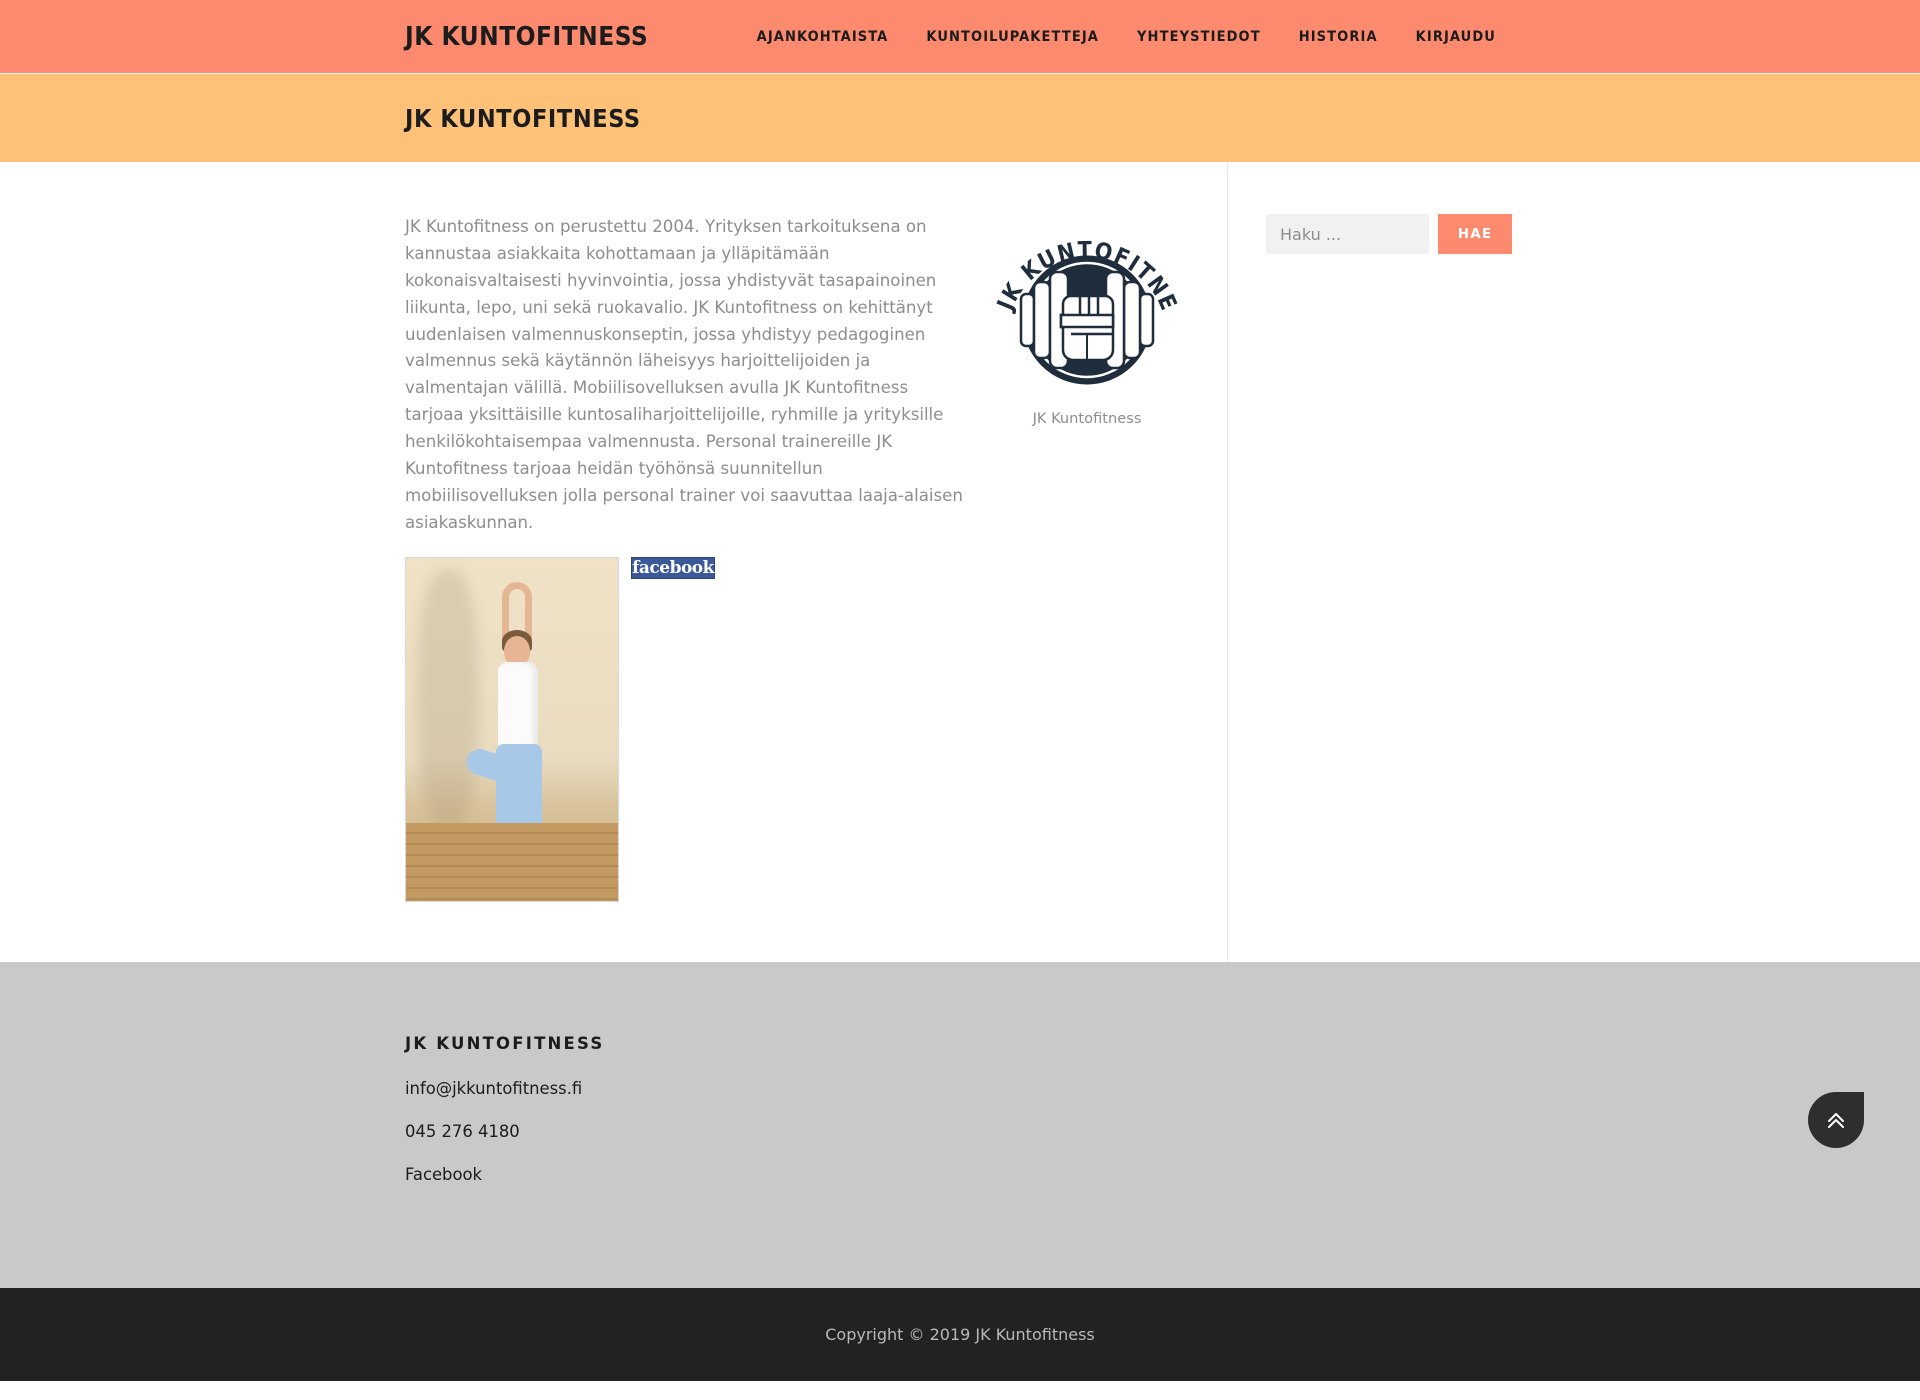 This screenshot has width=1920, height=1400. What do you see at coordinates (512, 861) in the screenshot?
I see `photo-floor` at bounding box center [512, 861].